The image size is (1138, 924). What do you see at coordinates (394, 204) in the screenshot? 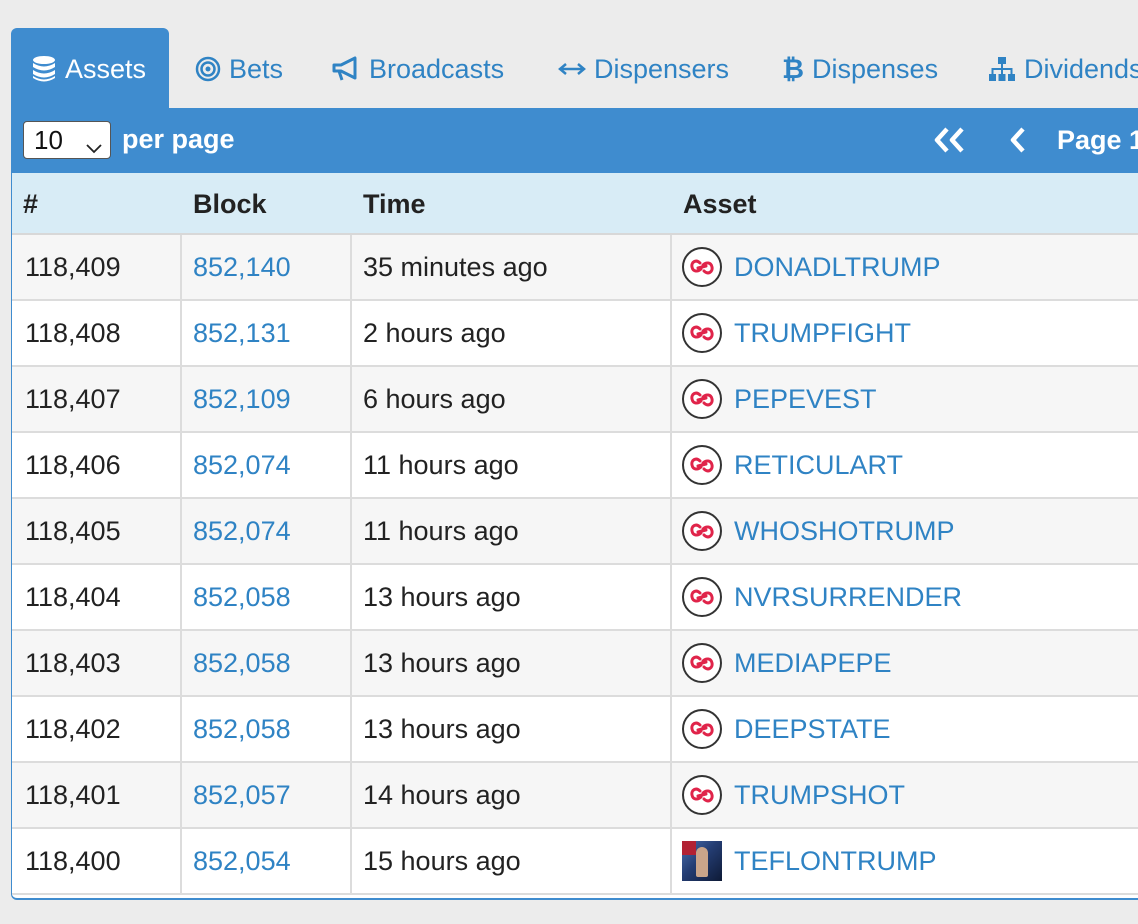
I see `column-header-time: Time` at bounding box center [394, 204].